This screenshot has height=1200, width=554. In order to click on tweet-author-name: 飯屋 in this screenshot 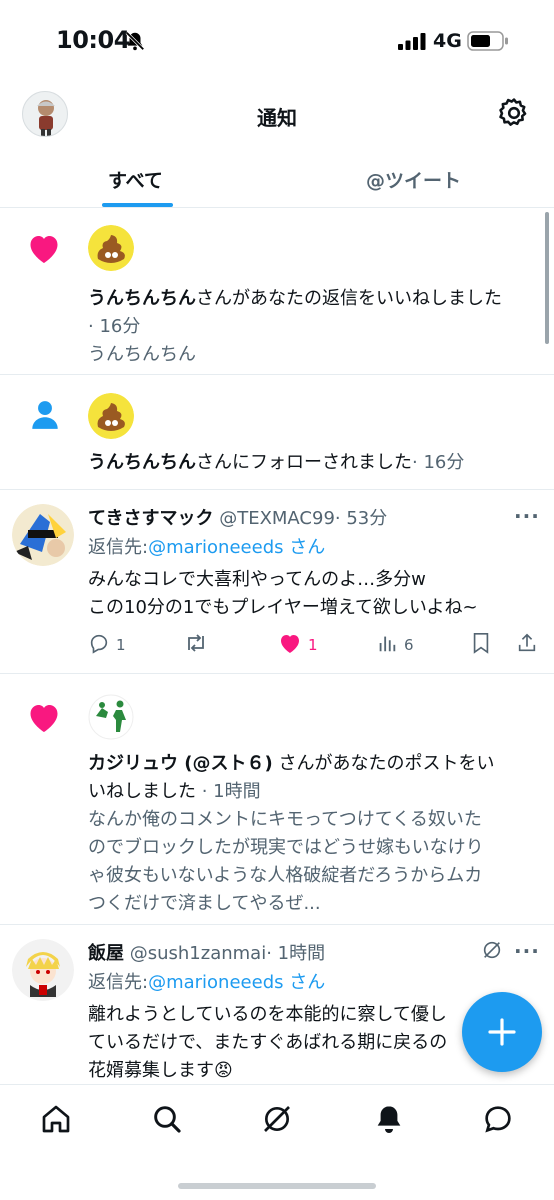, I will do `click(106, 953)`.